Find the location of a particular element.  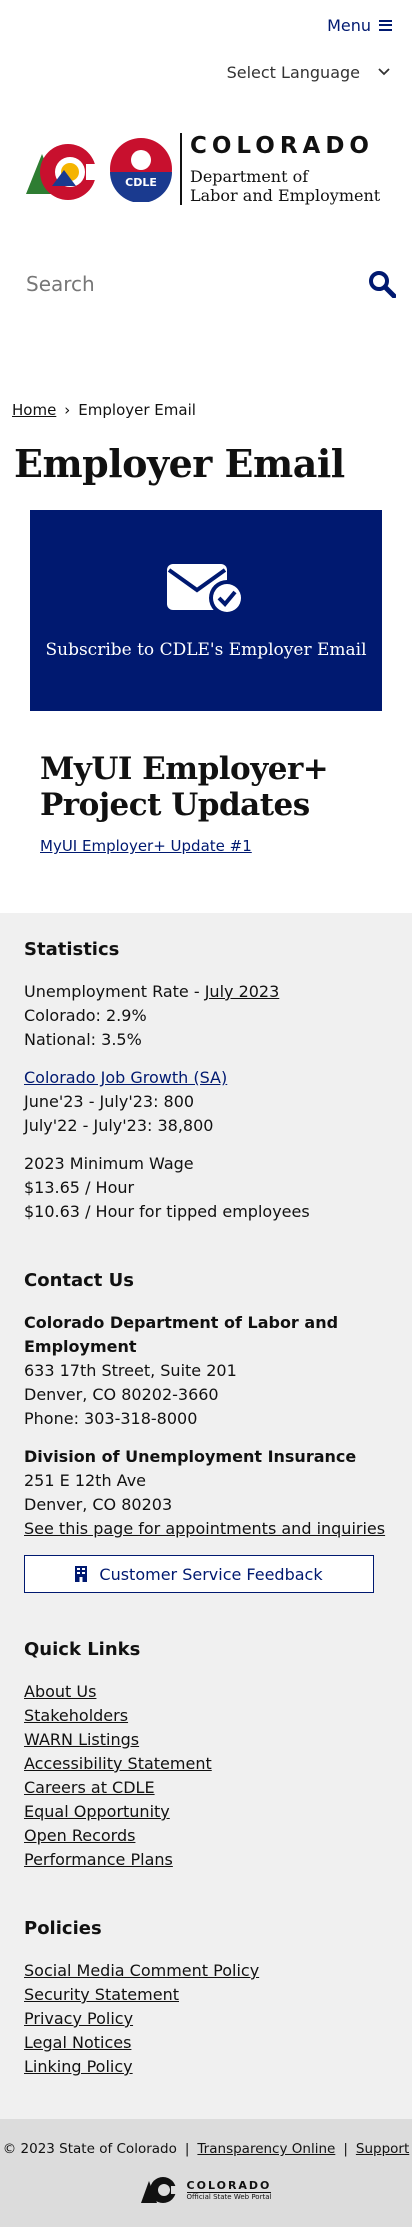

unemployment-link: July 2023 is located at coordinates (242, 991).